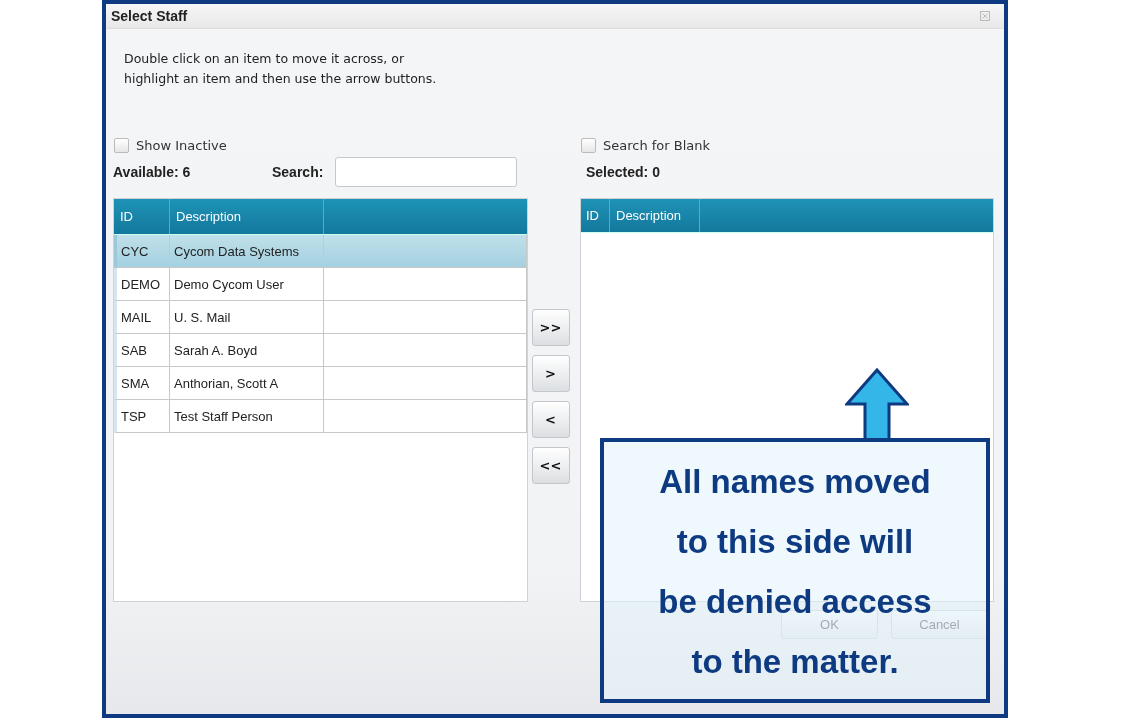  Describe the element at coordinates (143, 284) in the screenshot. I see `table-cell: DEMO` at that location.